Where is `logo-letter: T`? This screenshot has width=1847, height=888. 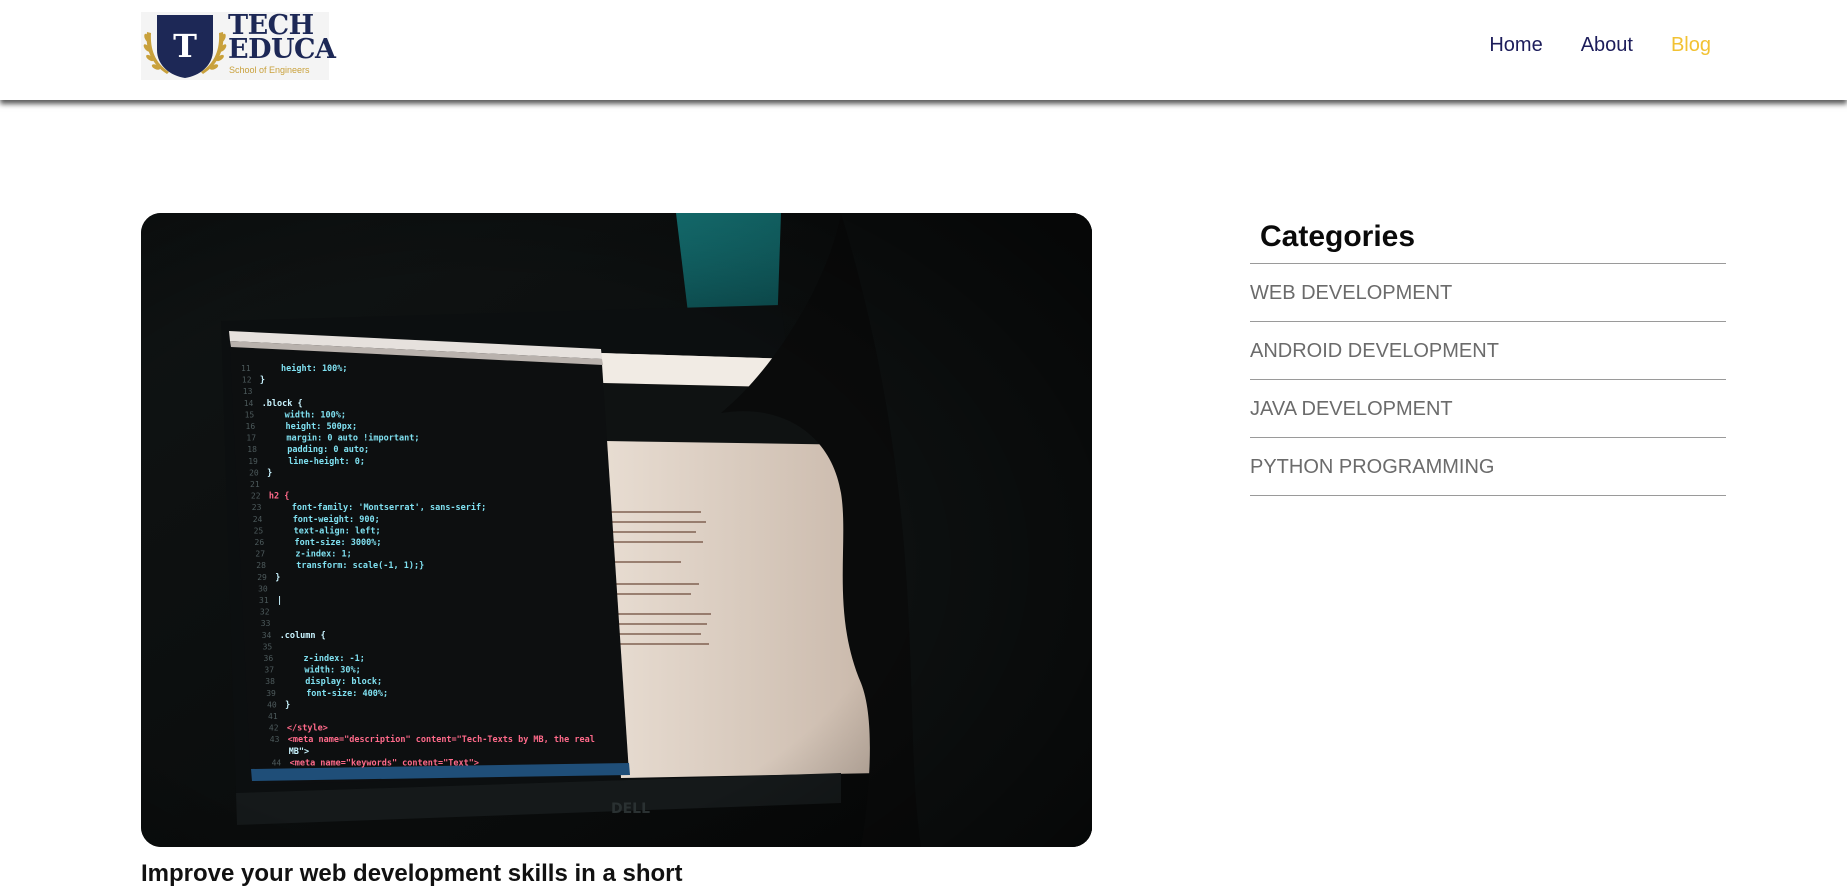
logo-letter: T is located at coordinates (185, 46).